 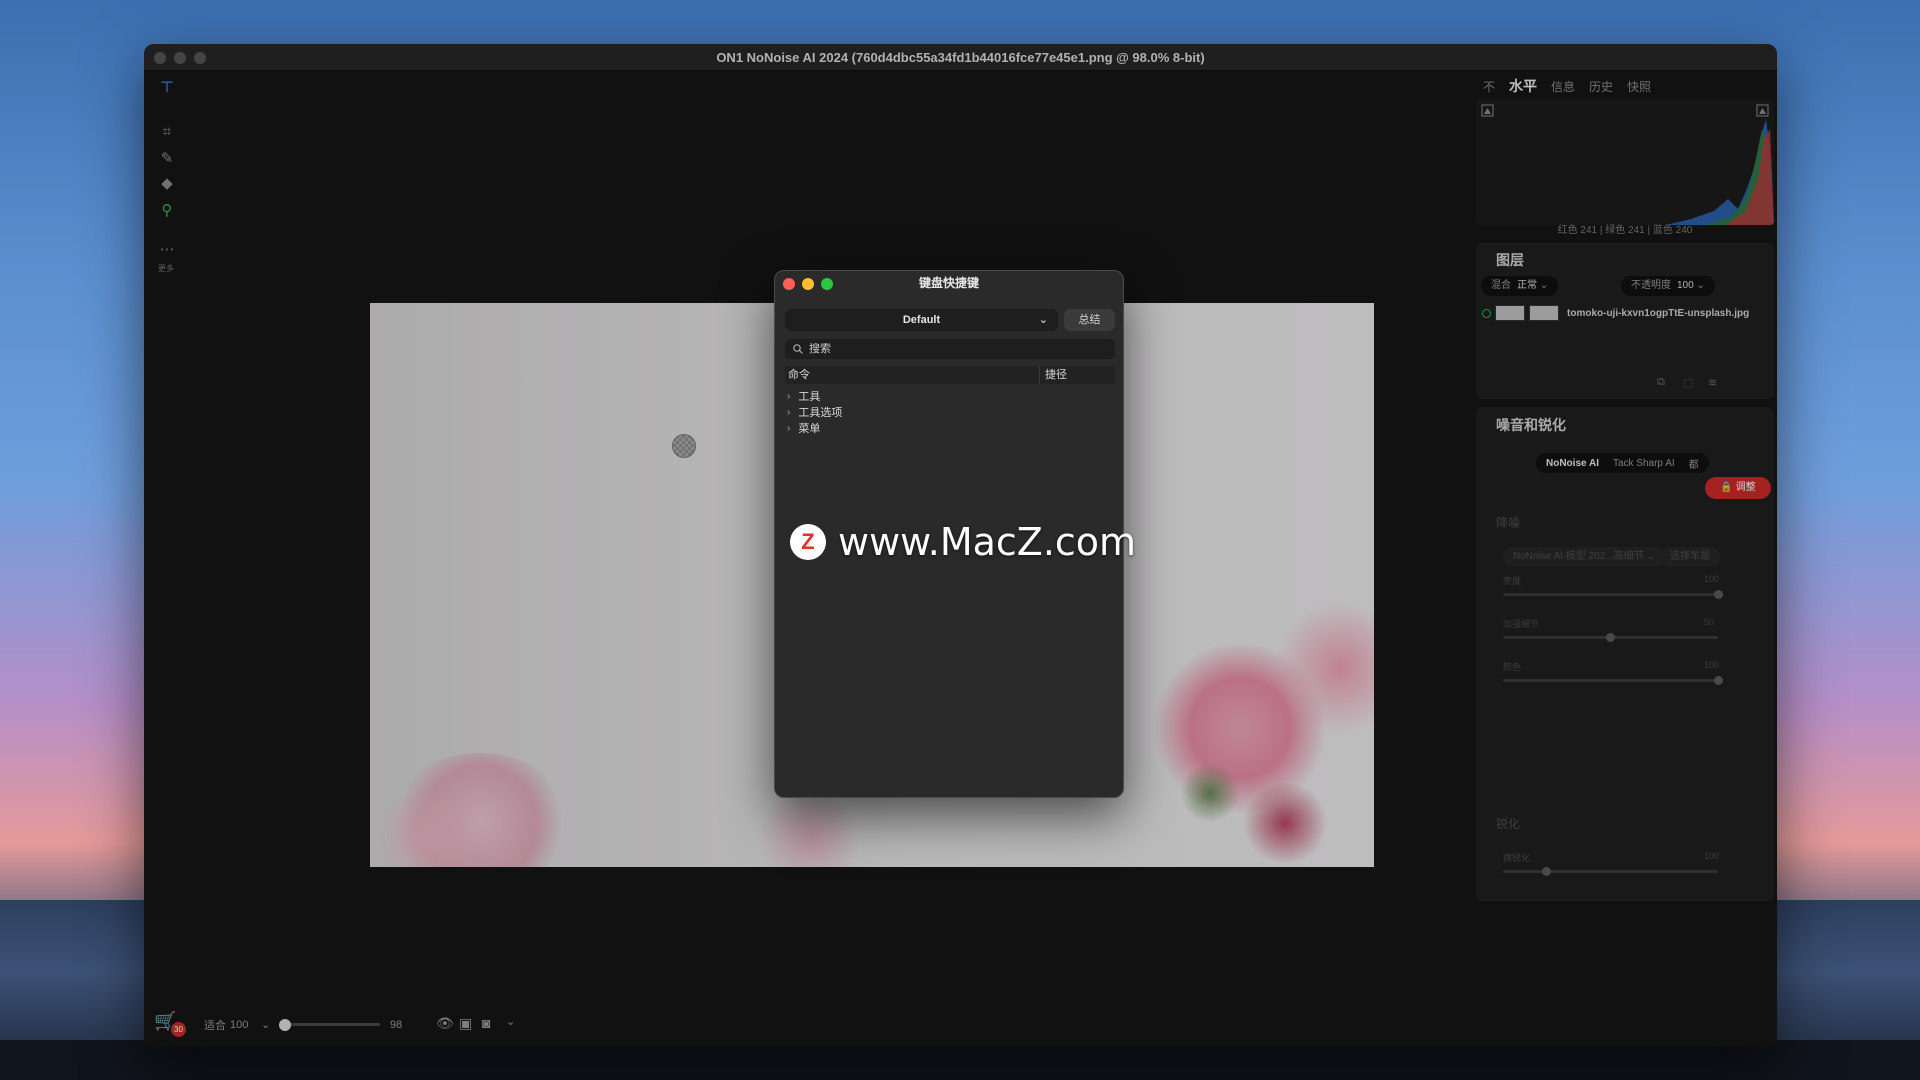 I want to click on summary-button: 总结, so click(x=1089, y=320).